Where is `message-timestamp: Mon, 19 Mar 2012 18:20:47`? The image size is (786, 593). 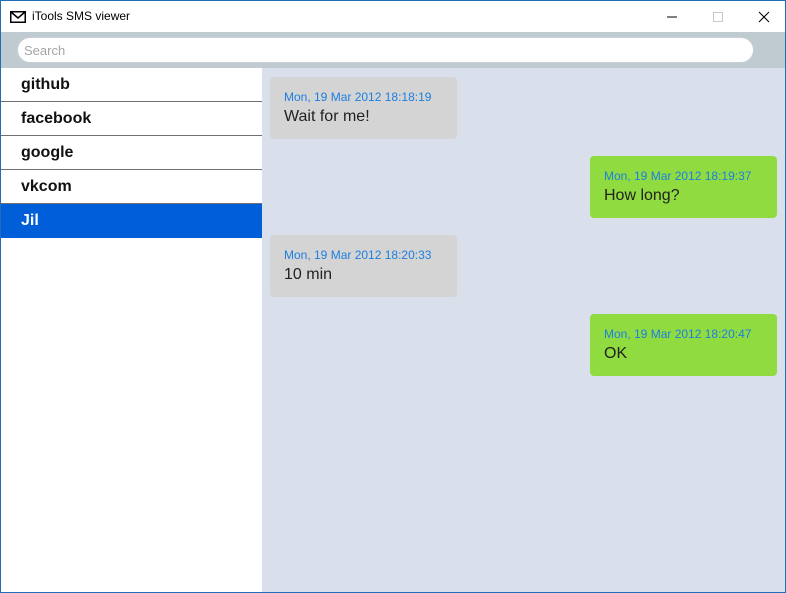
message-timestamp: Mon, 19 Mar 2012 18:20:47 is located at coordinates (678, 334).